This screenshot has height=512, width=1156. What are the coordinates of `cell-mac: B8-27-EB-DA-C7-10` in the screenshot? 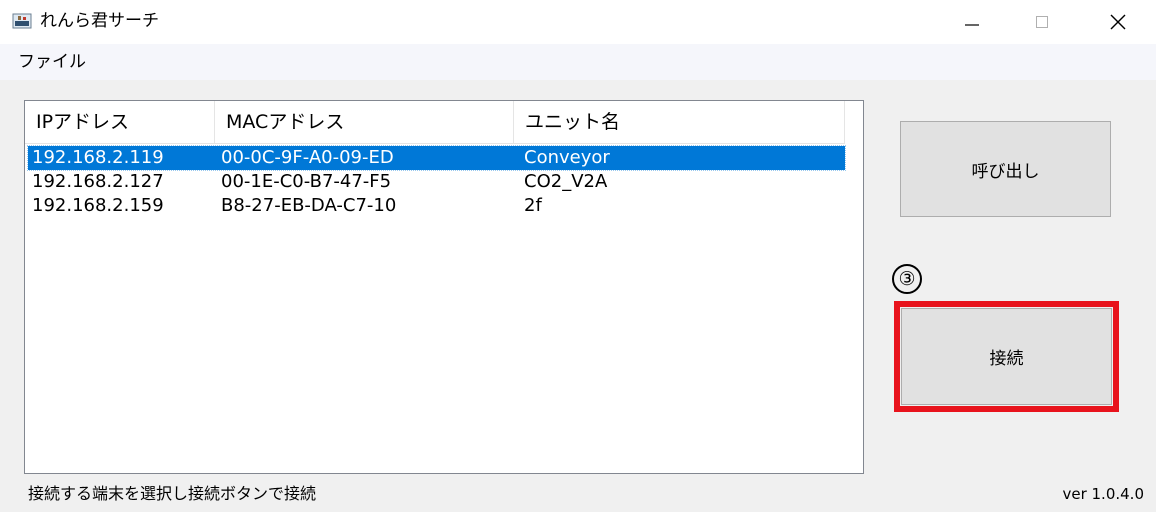 It's located at (309, 205).